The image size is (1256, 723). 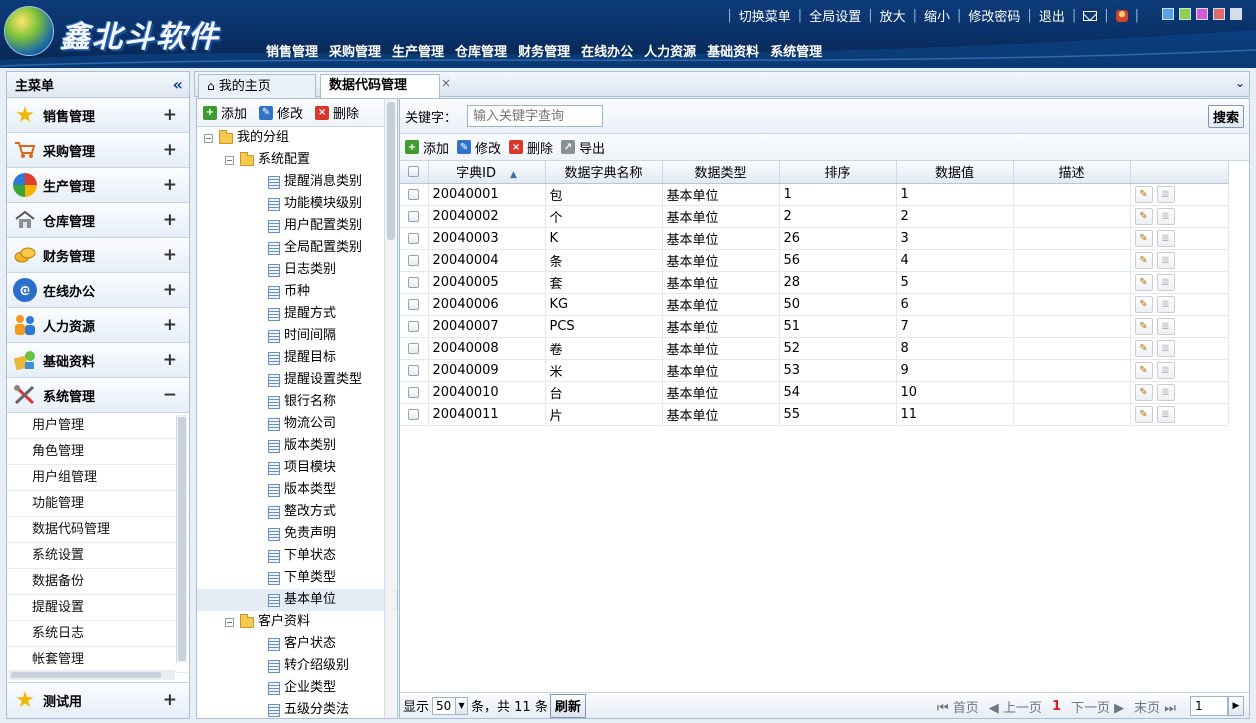 I want to click on sidebar-item-function-management: 功能管理, so click(x=98, y=504).